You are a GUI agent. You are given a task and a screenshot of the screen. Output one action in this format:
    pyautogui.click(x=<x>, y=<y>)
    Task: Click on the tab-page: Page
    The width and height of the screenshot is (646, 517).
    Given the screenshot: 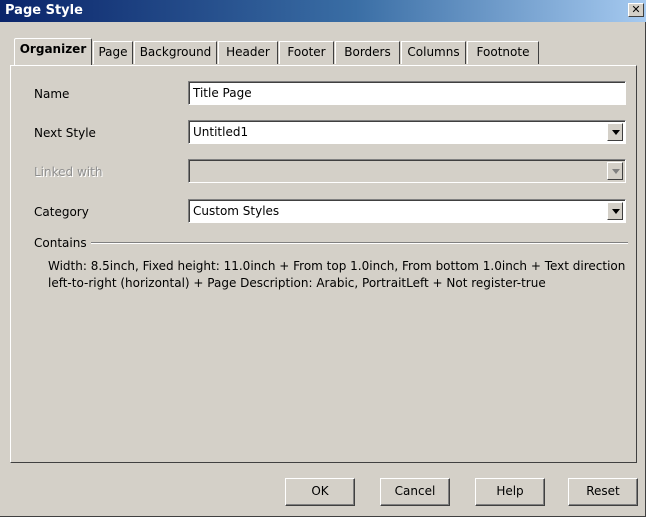 What is the action you would take?
    pyautogui.click(x=113, y=52)
    